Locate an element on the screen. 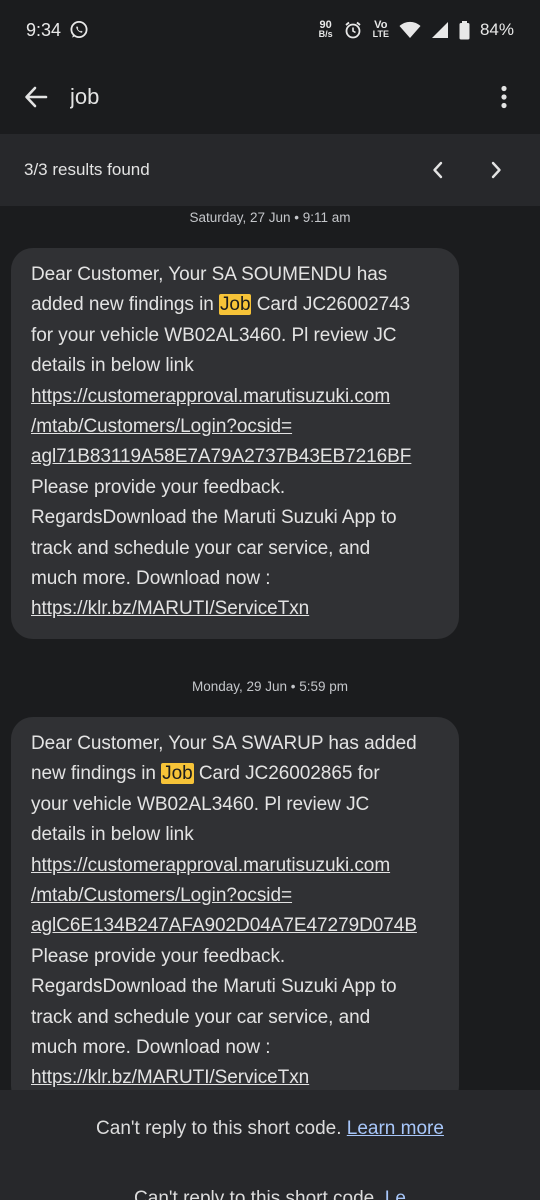 This screenshot has height=1200, width=540. data-rate-unit: B/s is located at coordinates (325, 34).